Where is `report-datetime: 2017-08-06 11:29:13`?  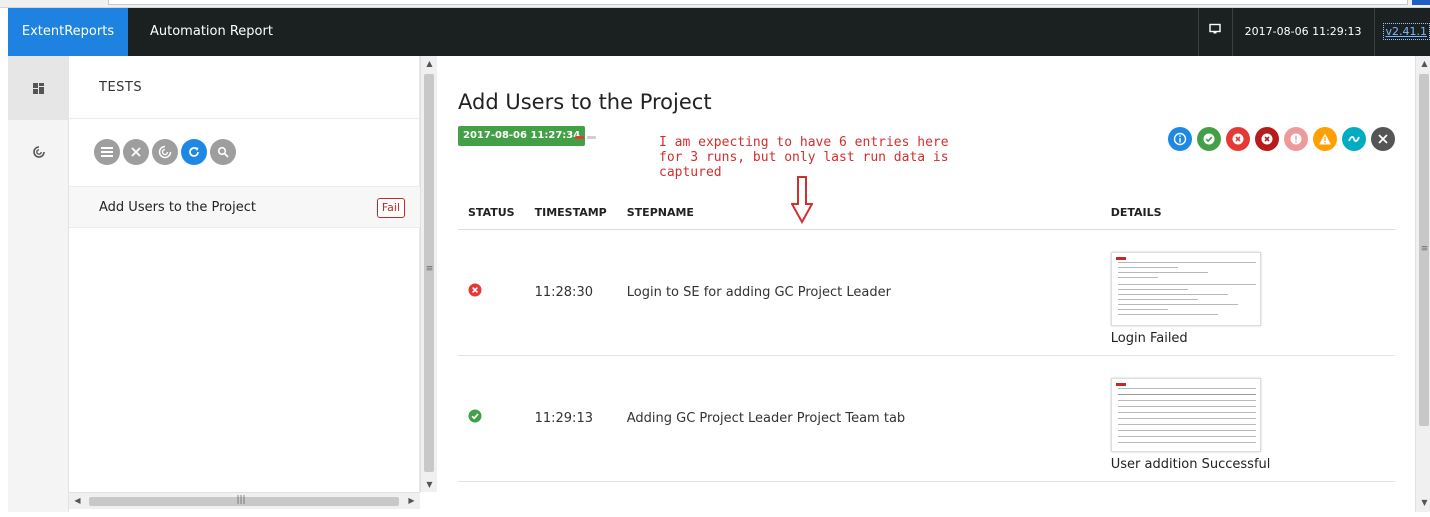 report-datetime: 2017-08-06 11:29:13 is located at coordinates (1302, 32).